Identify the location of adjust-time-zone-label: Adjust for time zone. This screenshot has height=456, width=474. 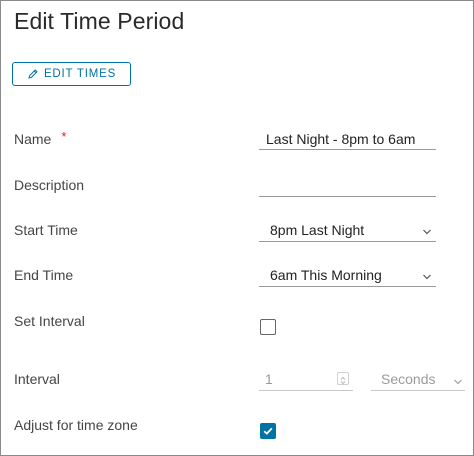
(76, 425).